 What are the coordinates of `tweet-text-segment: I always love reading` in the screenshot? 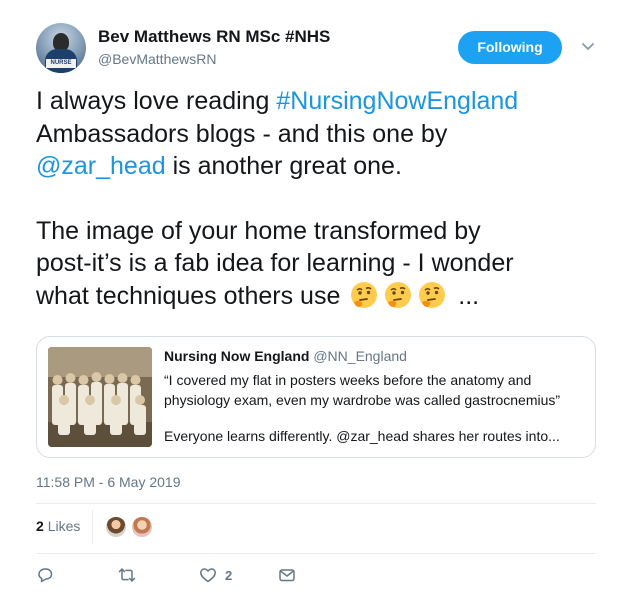 It's located at (156, 101).